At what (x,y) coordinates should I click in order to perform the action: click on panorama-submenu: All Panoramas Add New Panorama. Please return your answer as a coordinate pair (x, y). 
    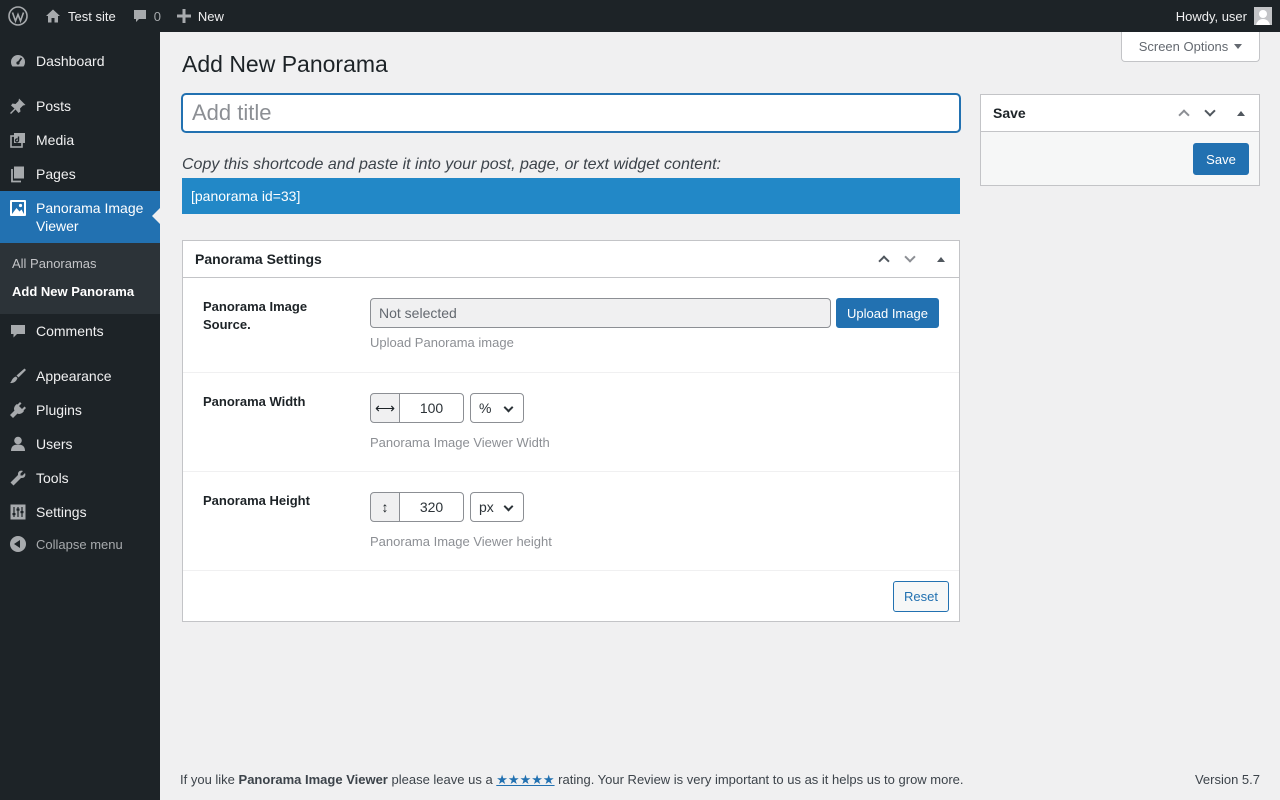
    Looking at the image, I should click on (80, 278).